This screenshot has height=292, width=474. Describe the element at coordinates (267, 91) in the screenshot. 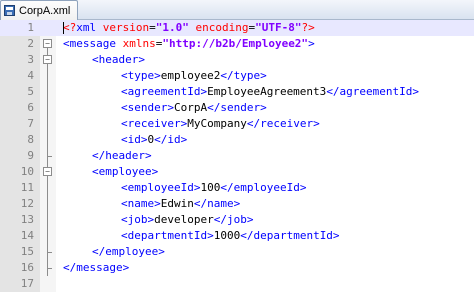

I see `syntax-token-text: EmployeeAgreement3` at that location.